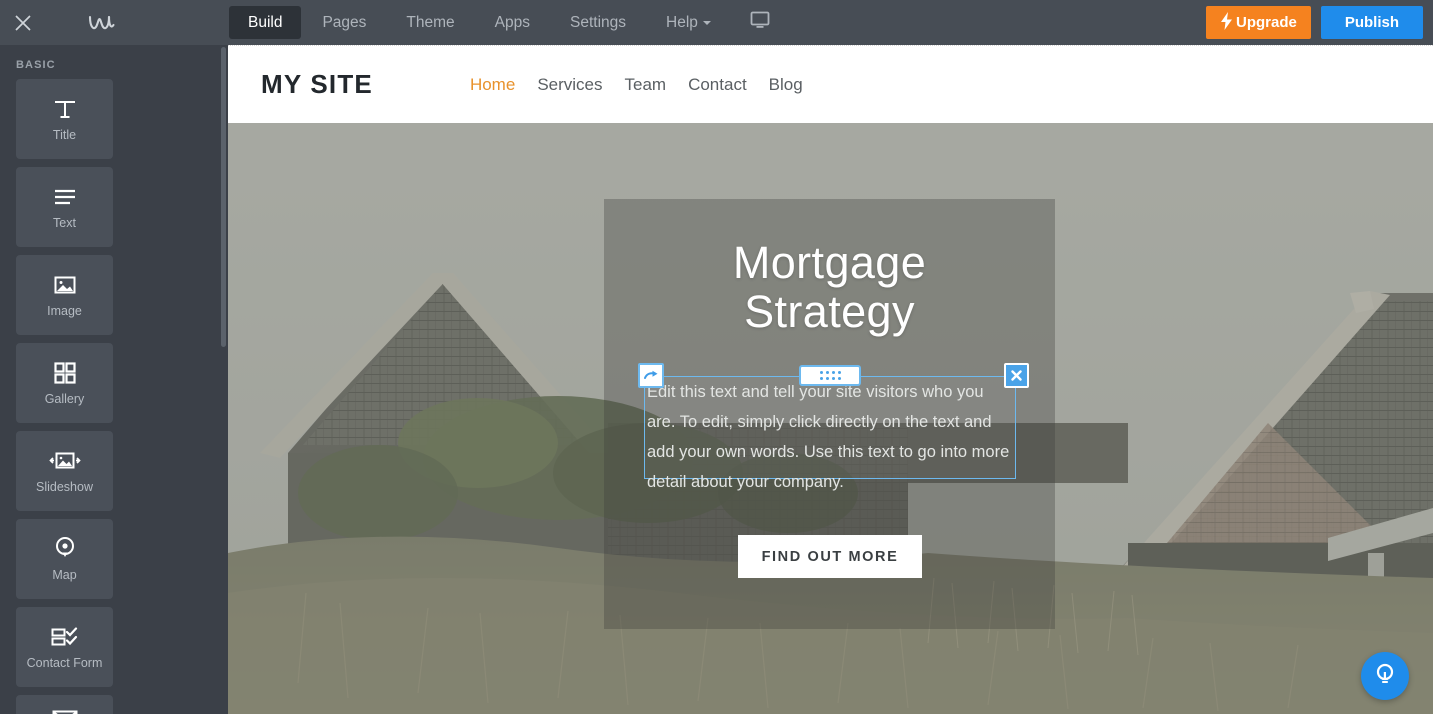 This screenshot has width=1433, height=714. I want to click on image-icon, so click(65, 285).